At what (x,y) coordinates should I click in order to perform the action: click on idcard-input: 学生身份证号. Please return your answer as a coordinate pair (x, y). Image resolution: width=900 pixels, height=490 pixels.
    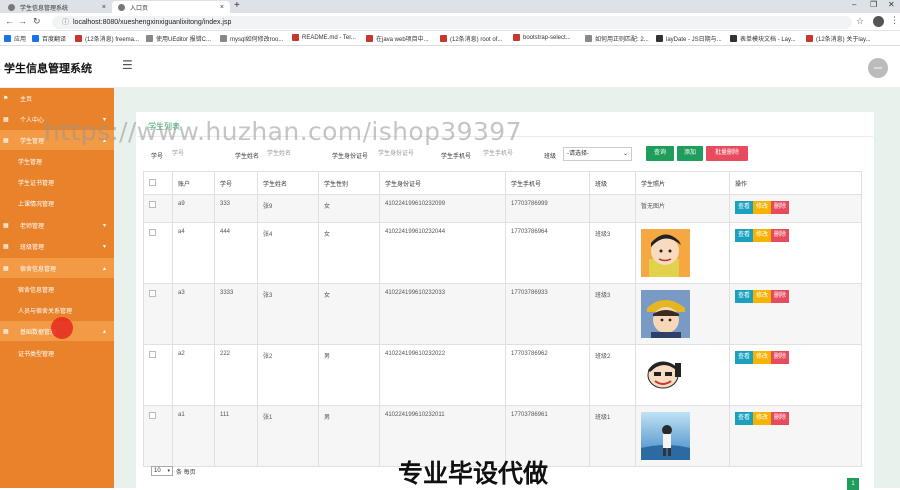
    Looking at the image, I should click on (405, 154).